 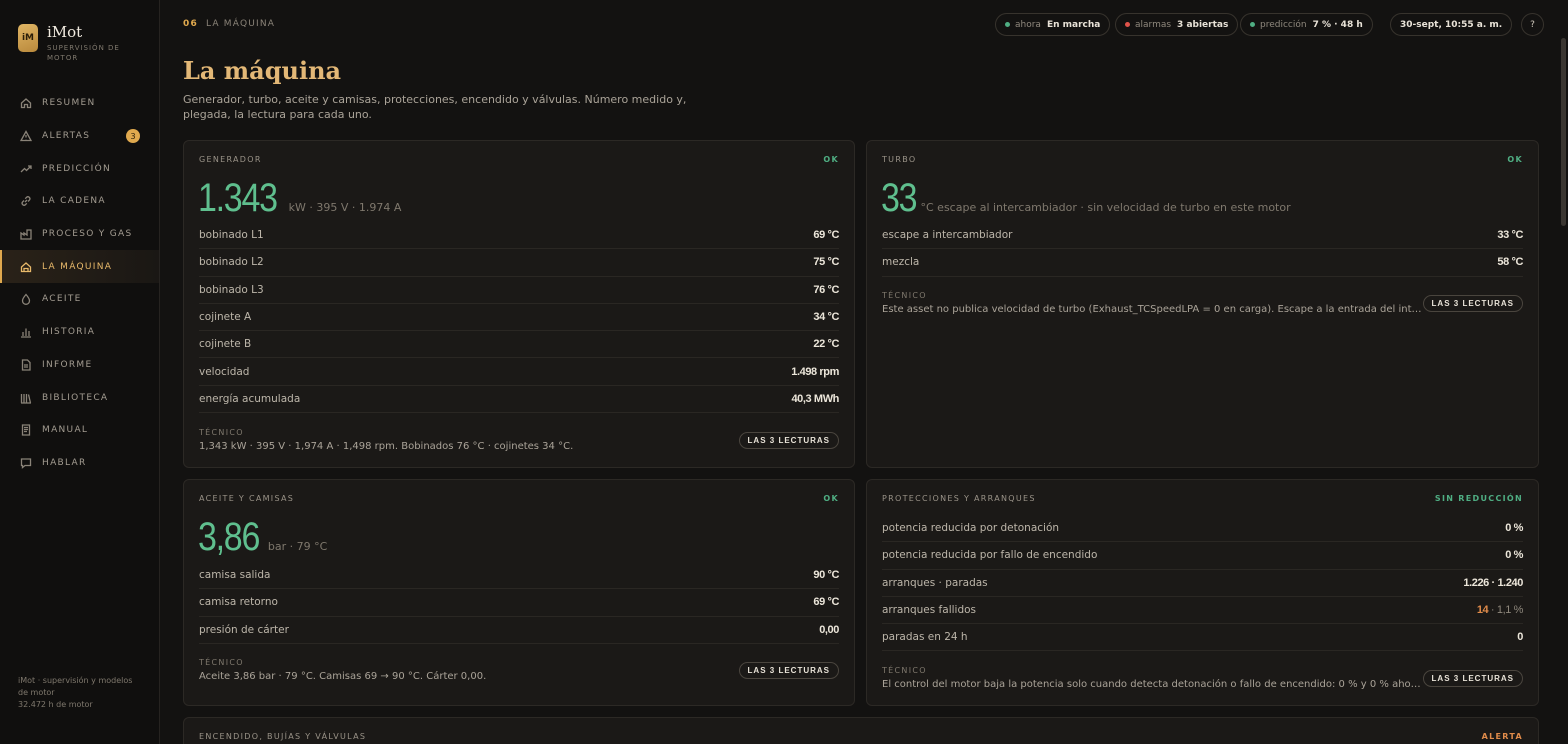 What do you see at coordinates (1283, 24) in the screenshot?
I see `prediction-pill-label: predicción` at bounding box center [1283, 24].